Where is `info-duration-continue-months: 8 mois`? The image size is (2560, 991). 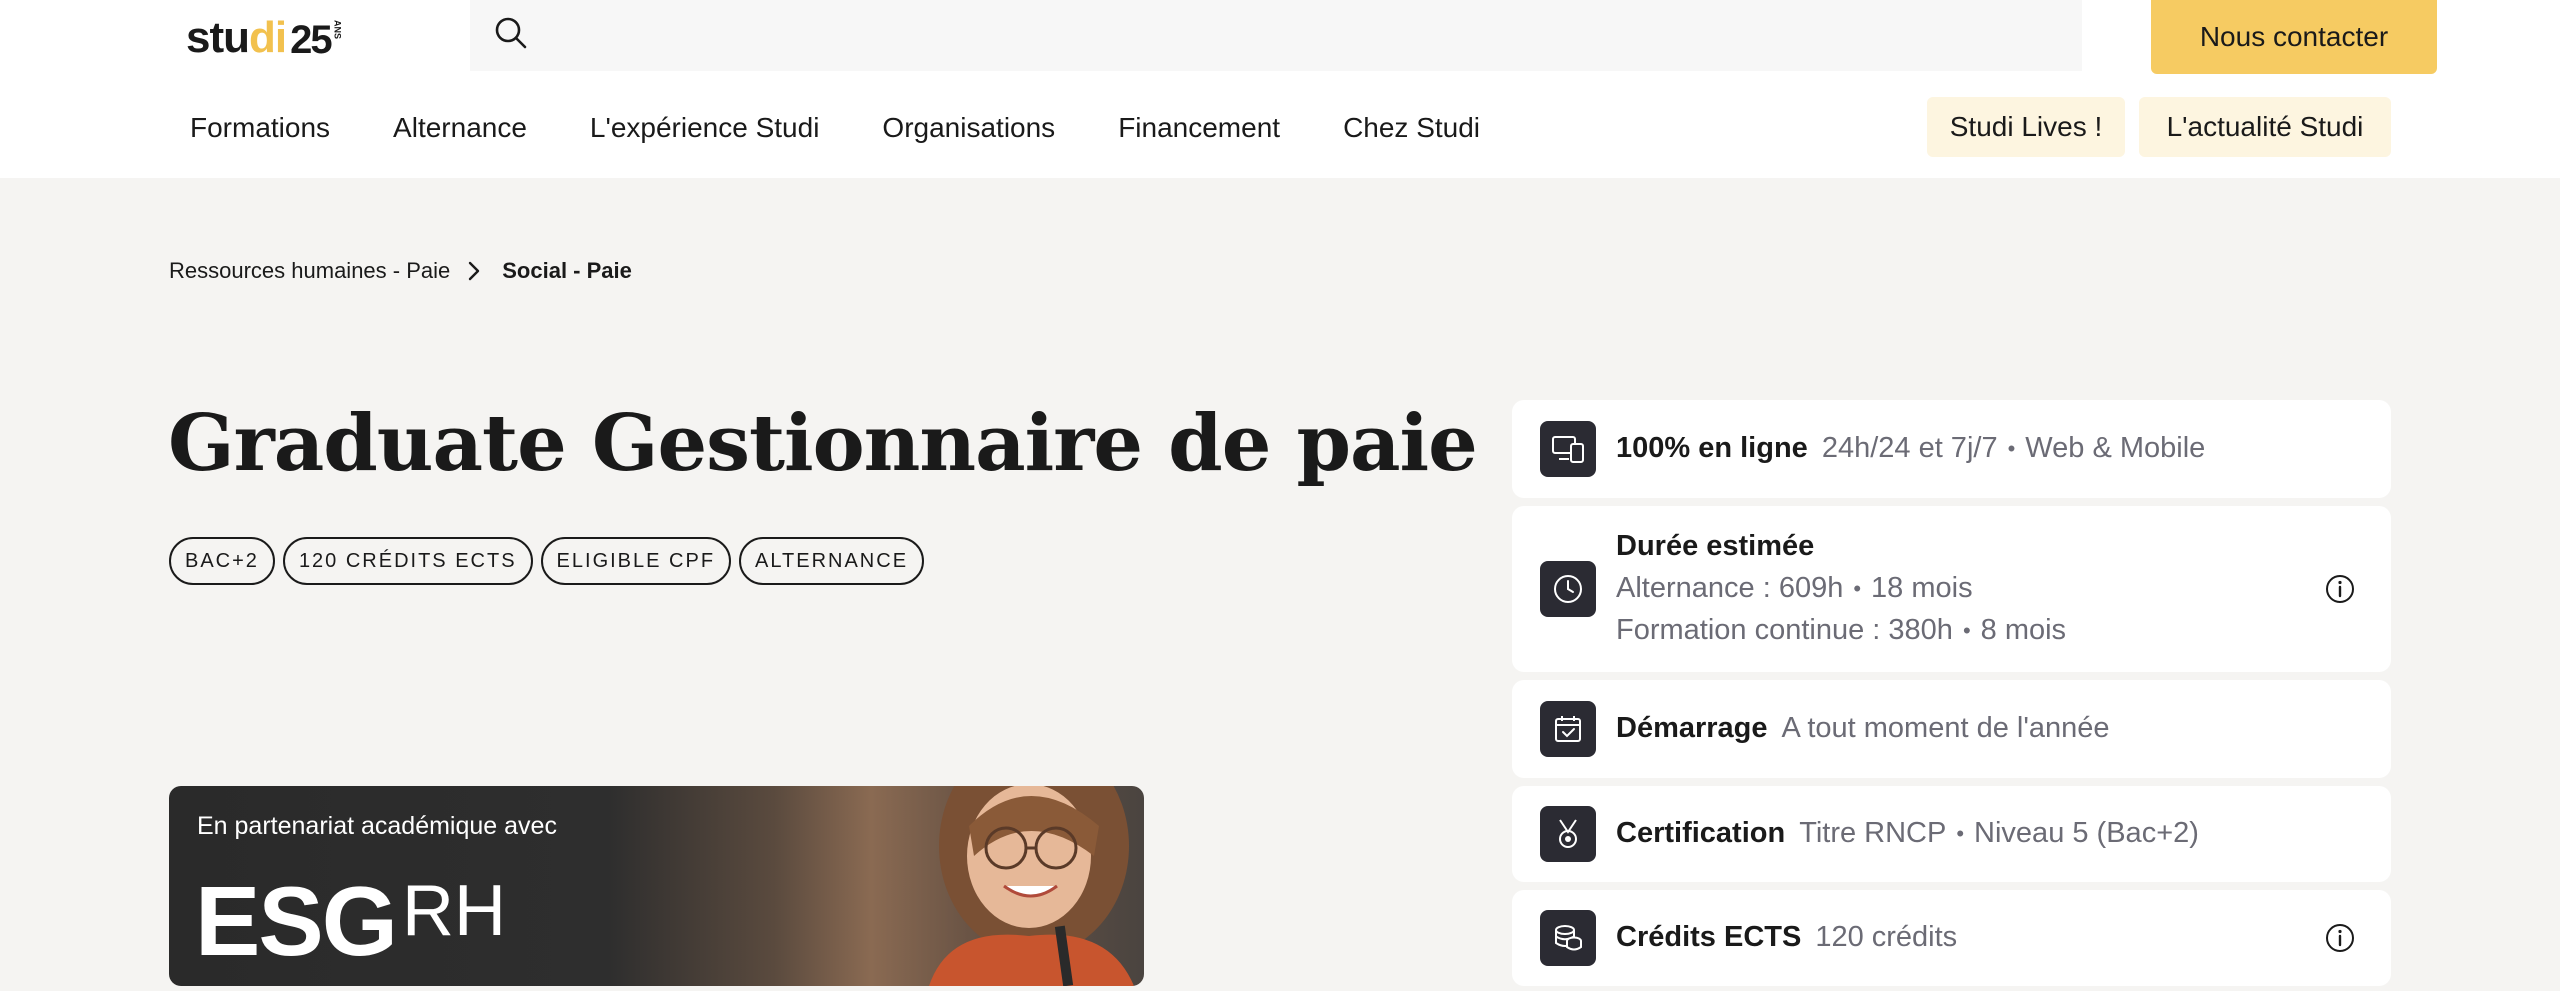 info-duration-continue-months: 8 mois is located at coordinates (2023, 630).